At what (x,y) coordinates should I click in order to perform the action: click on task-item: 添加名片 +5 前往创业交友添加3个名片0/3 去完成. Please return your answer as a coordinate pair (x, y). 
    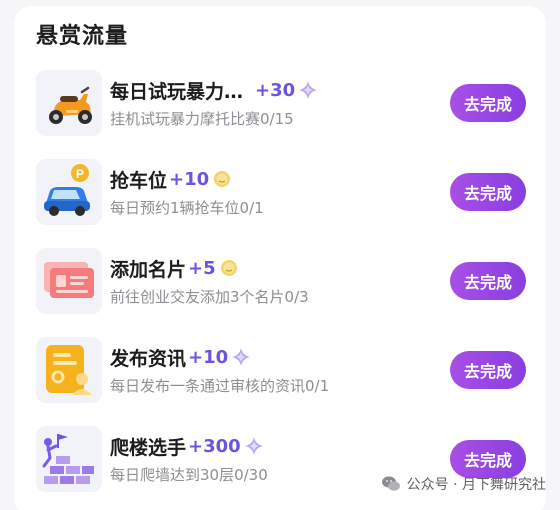
    Looking at the image, I should click on (286, 282).